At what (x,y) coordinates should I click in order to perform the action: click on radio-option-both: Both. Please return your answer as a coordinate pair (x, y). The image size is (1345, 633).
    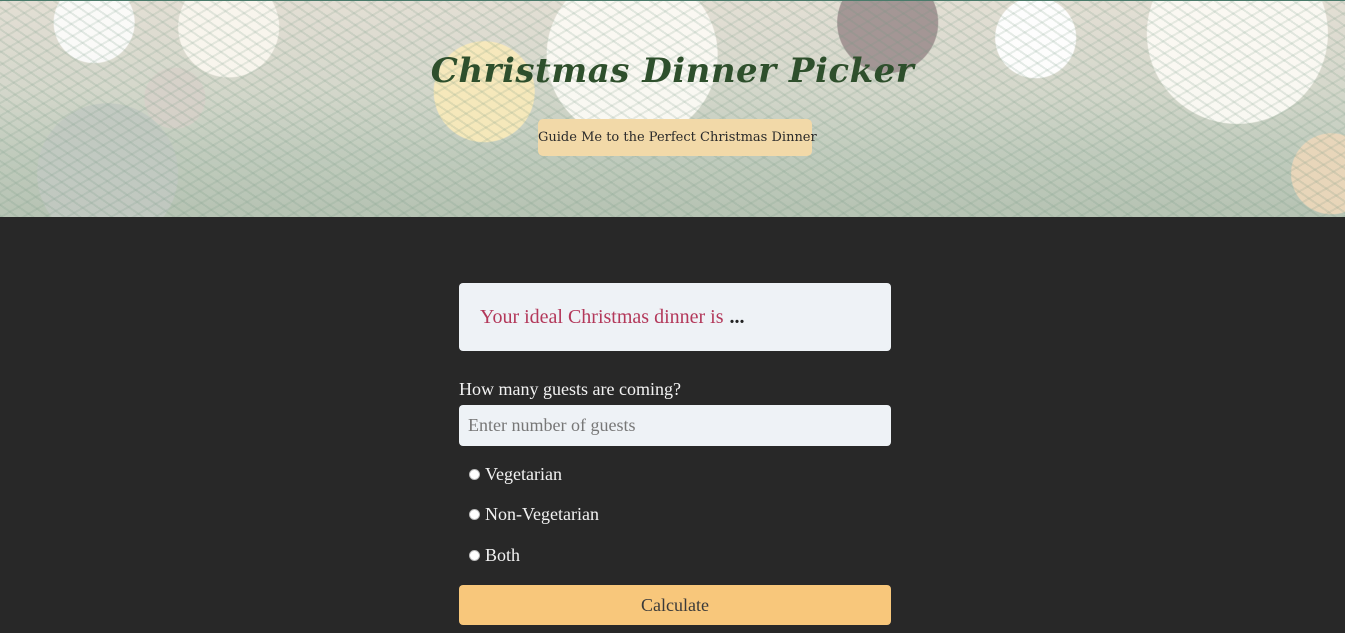
    Looking at the image, I should click on (494, 555).